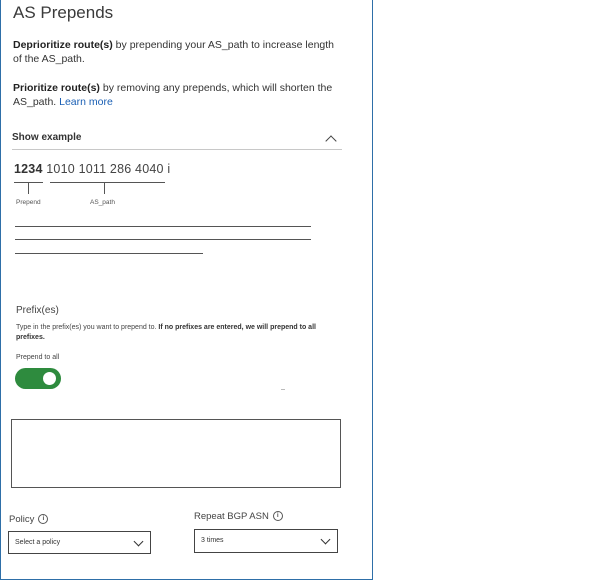  What do you see at coordinates (38, 542) in the screenshot?
I see `policy-select-value: Select a policy` at bounding box center [38, 542].